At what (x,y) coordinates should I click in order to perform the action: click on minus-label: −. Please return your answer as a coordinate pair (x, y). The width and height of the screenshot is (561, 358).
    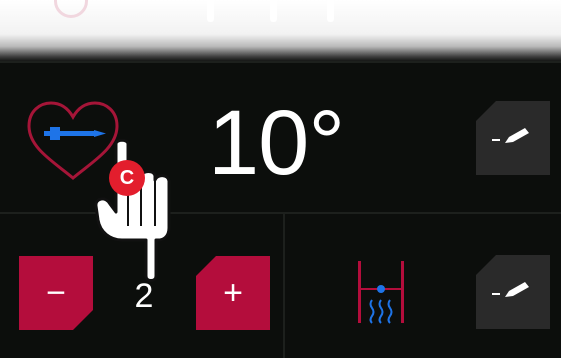
    Looking at the image, I should click on (56, 292).